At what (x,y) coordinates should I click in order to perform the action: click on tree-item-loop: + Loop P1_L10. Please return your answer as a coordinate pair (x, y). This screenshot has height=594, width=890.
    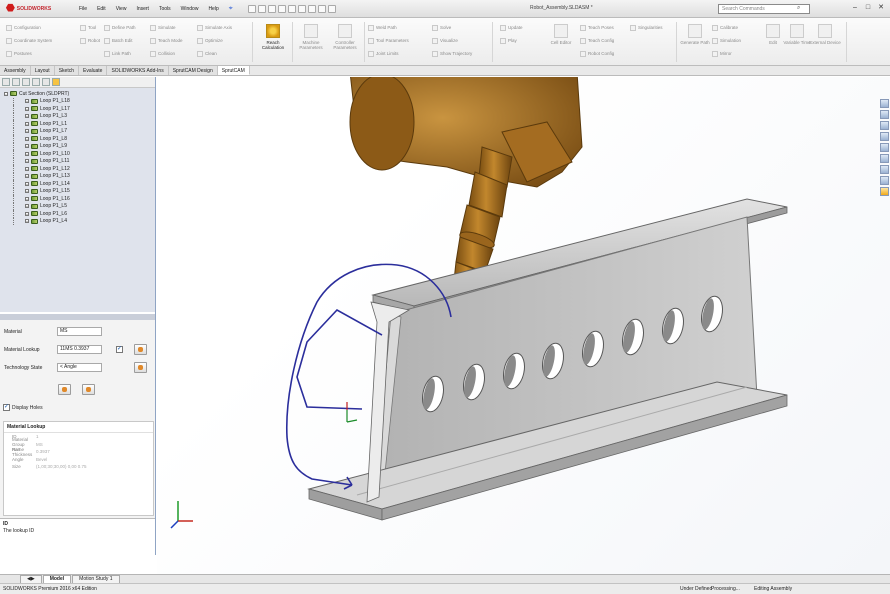
    Looking at the image, I should click on (84, 154).